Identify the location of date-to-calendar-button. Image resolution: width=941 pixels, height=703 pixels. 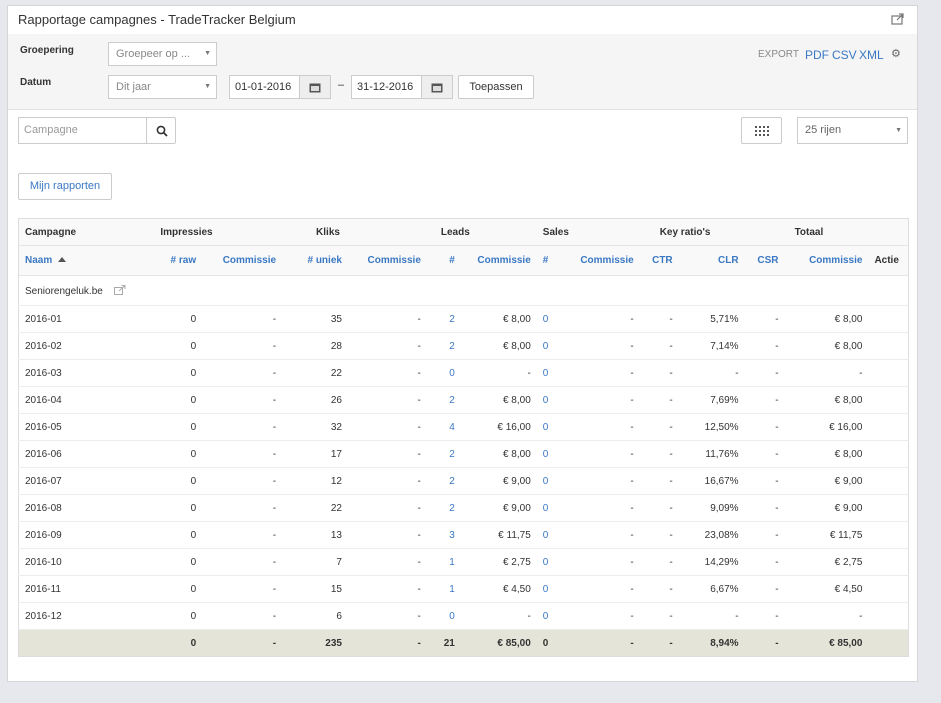
(437, 87).